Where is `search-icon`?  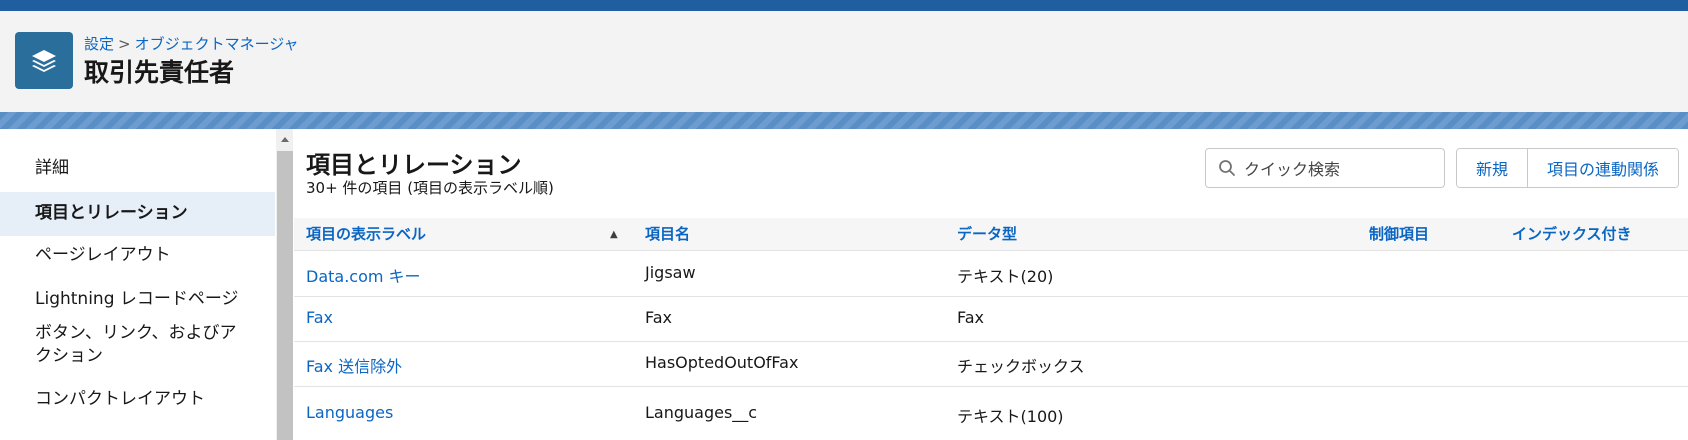 search-icon is located at coordinates (1227, 168).